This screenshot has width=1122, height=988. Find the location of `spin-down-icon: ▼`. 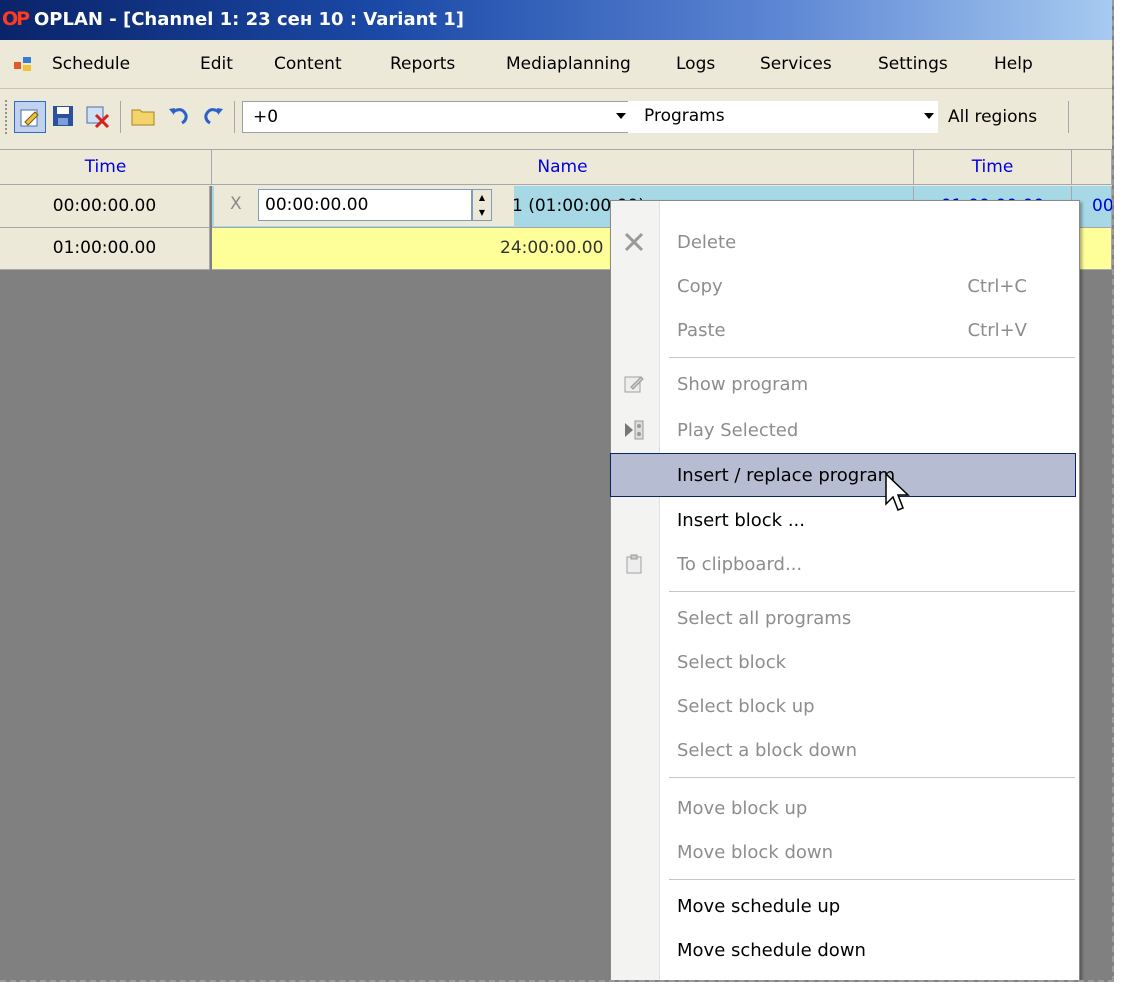

spin-down-icon: ▼ is located at coordinates (482, 212).